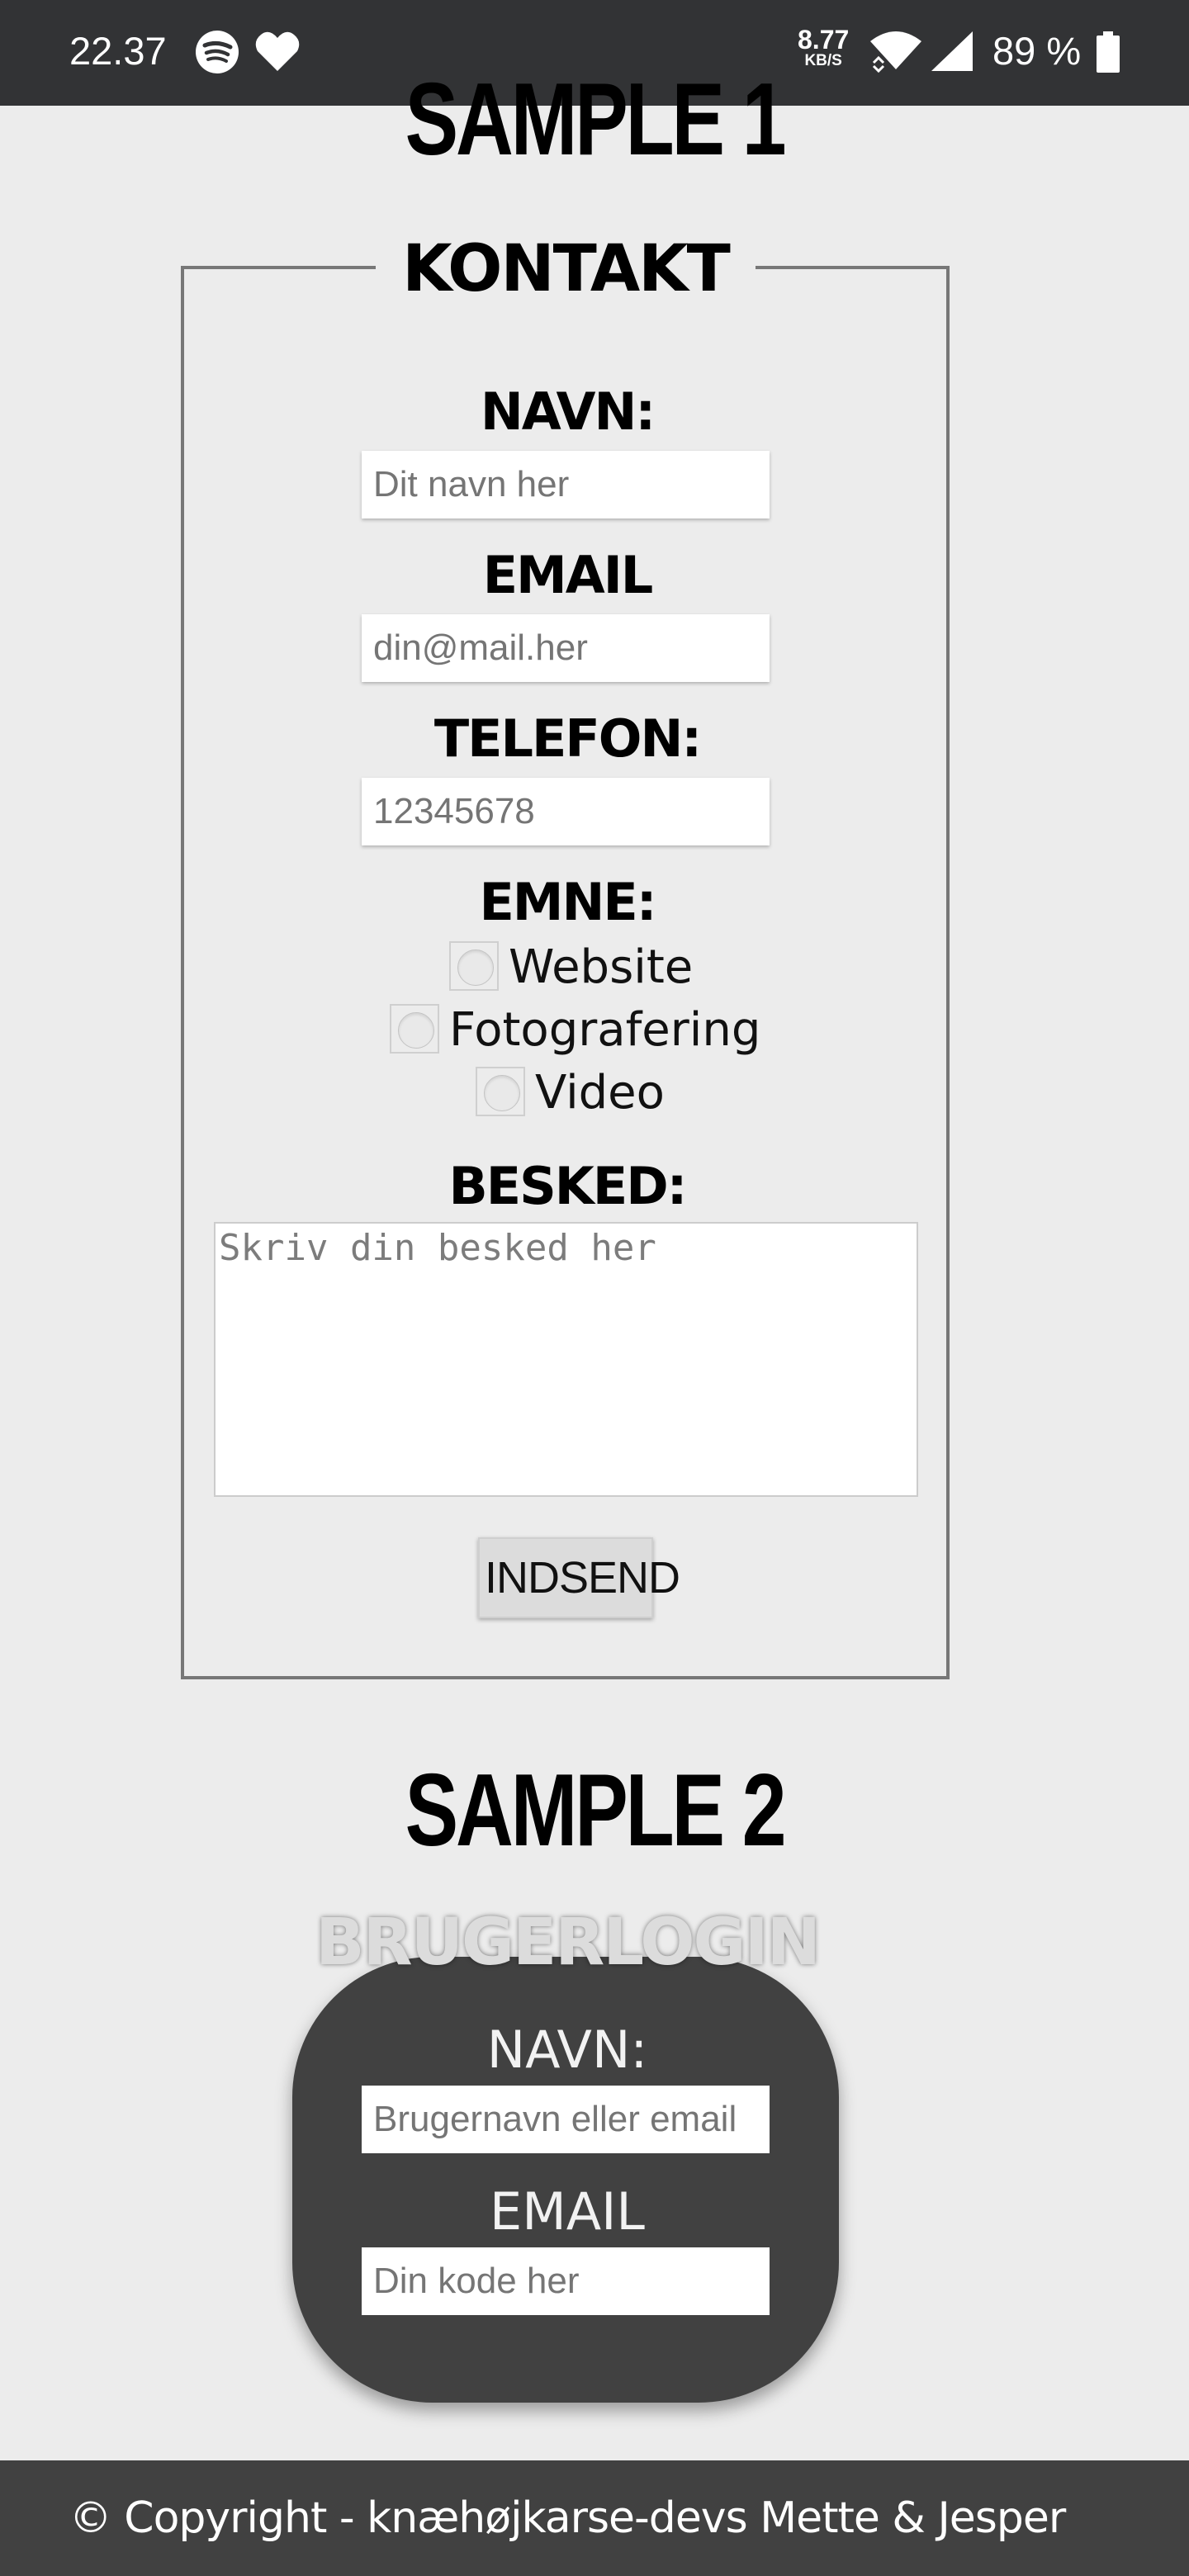 The height and width of the screenshot is (2576, 1189). What do you see at coordinates (605, 1030) in the screenshot?
I see `subject-option-label: Fotografering` at bounding box center [605, 1030].